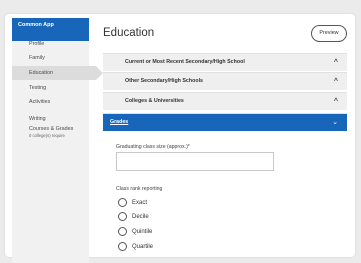 The height and width of the screenshot is (263, 361). Describe the element at coordinates (329, 33) in the screenshot. I see `preview-button: Preview` at that location.